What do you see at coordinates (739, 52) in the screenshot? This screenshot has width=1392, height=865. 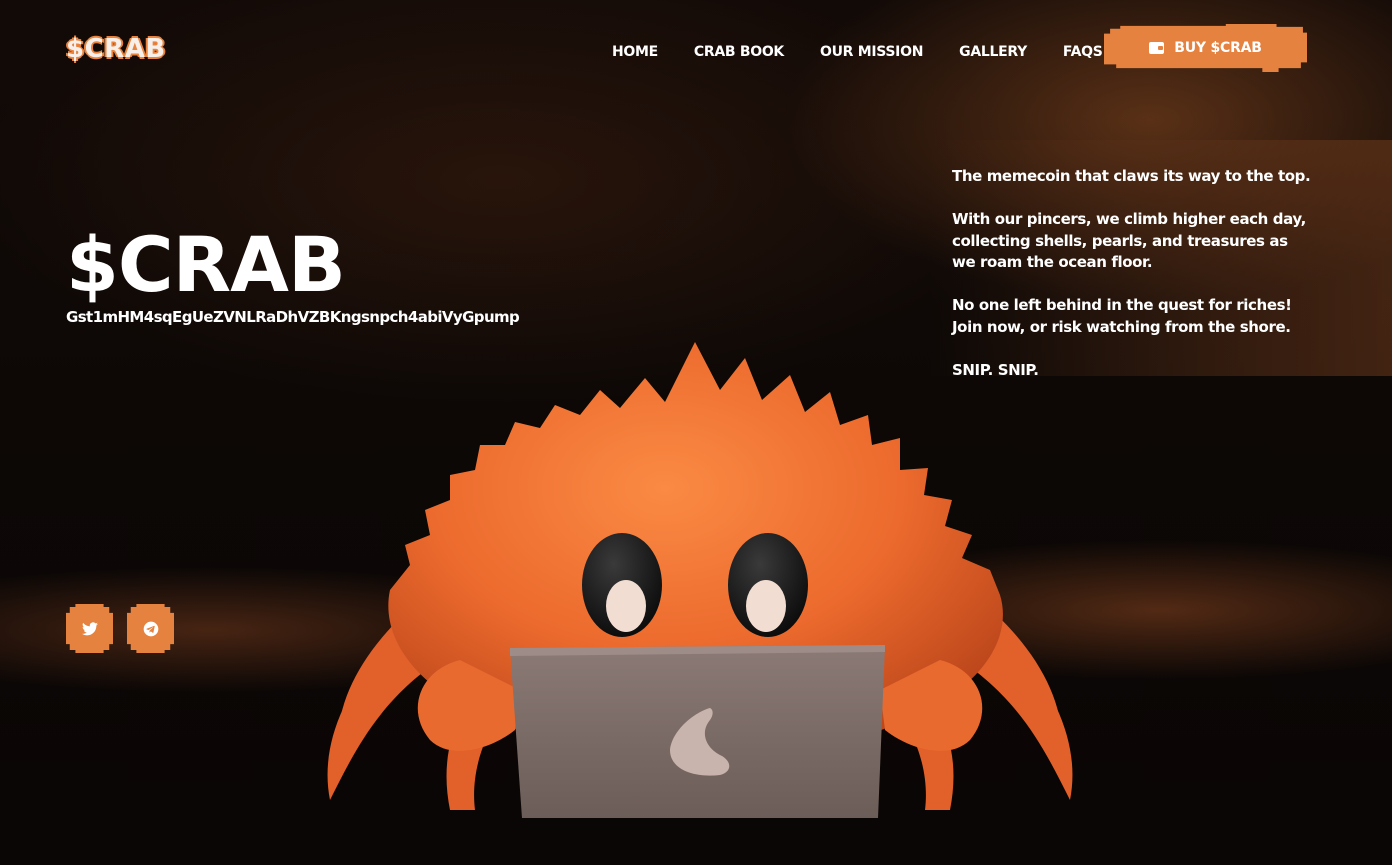 I see `nav-crab-book: CRAB BOOK` at bounding box center [739, 52].